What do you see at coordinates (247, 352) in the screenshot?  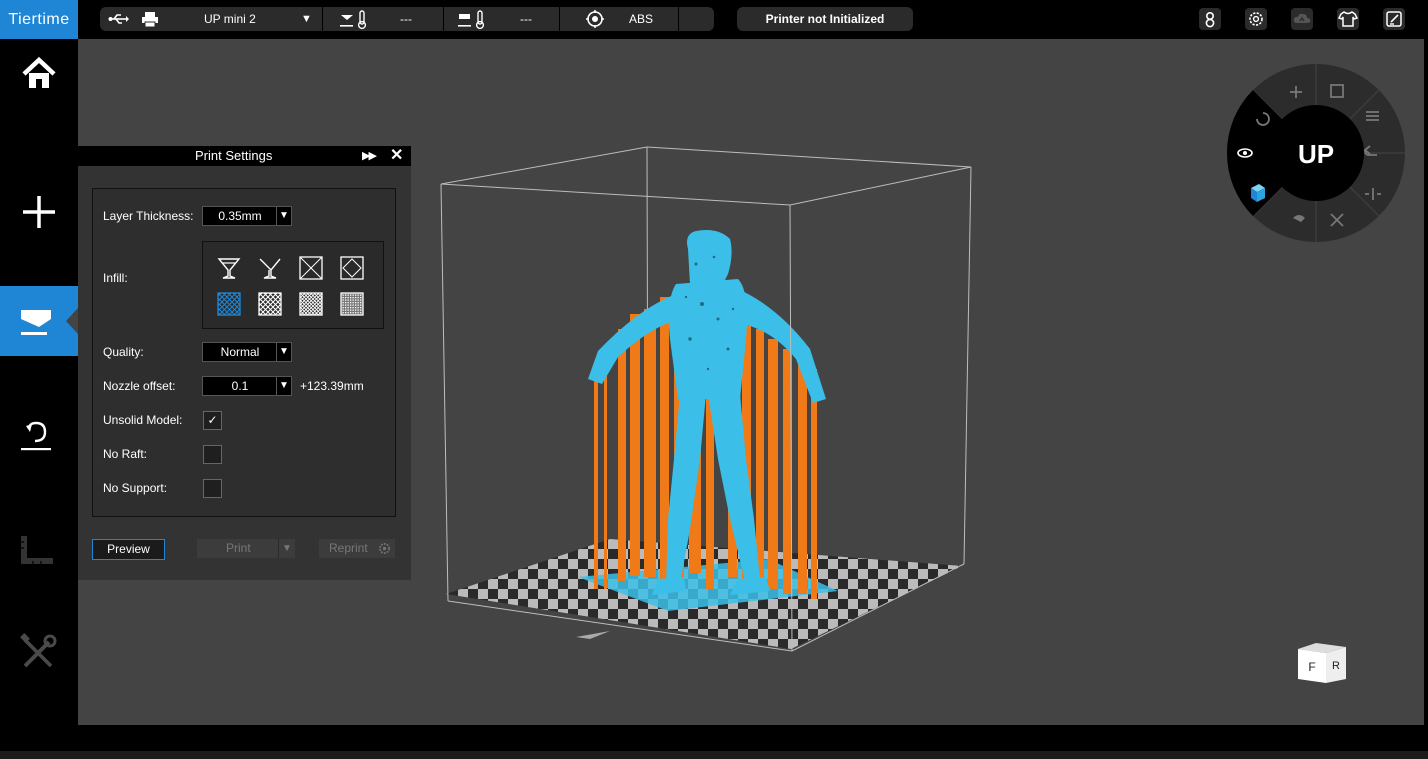 I see `quality-select: Normal ▼` at bounding box center [247, 352].